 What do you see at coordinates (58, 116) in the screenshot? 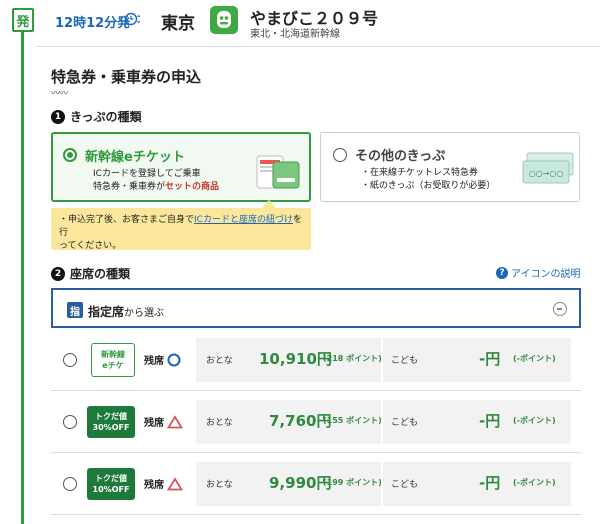
I see `step-number: 1` at bounding box center [58, 116].